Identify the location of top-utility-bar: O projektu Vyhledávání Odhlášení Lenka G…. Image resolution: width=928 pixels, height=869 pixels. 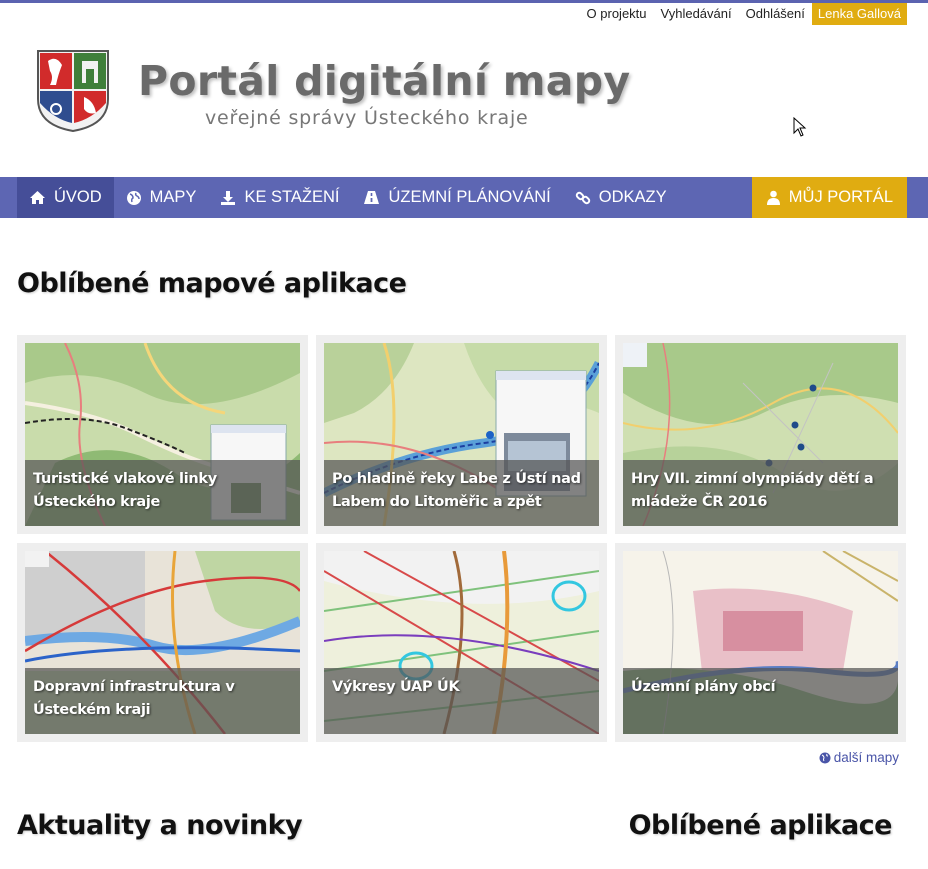
(743, 14).